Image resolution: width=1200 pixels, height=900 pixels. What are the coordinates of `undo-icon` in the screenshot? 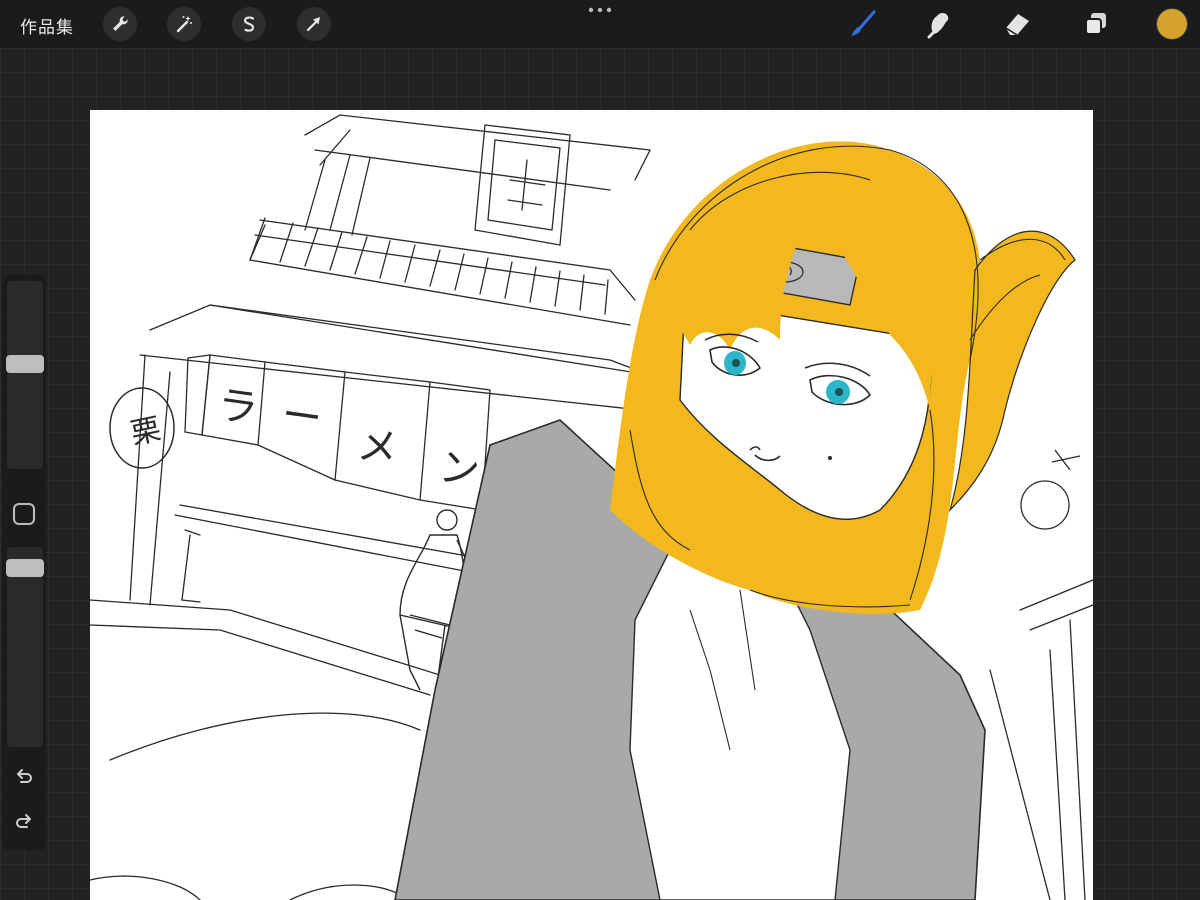 It's located at (24, 776).